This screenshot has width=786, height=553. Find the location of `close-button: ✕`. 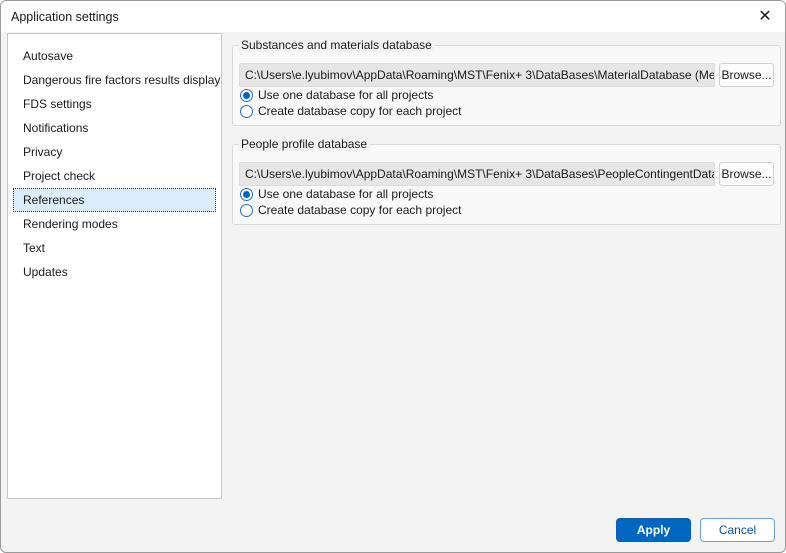

close-button: ✕ is located at coordinates (765, 16).